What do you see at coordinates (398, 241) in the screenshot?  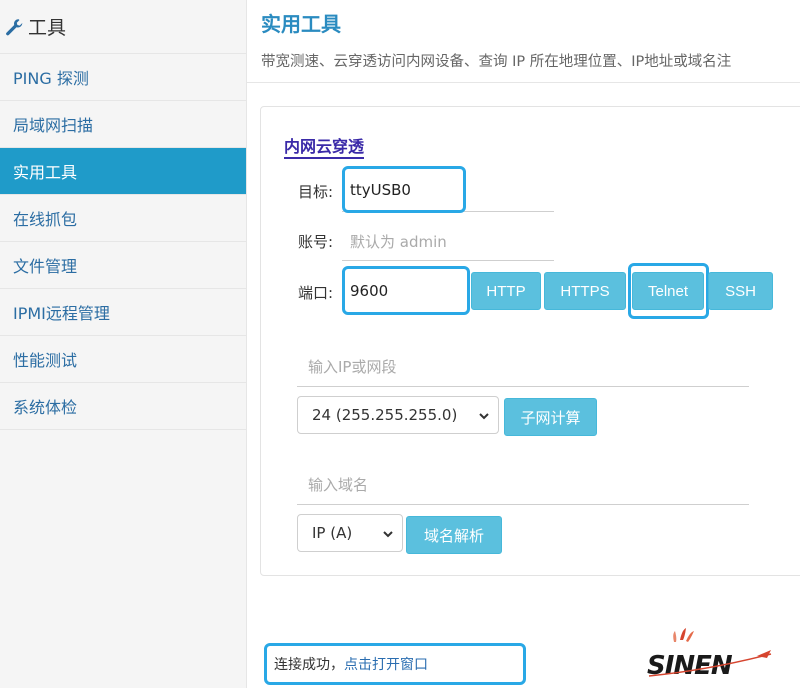 I see `account-input: 默认为 admin` at bounding box center [398, 241].